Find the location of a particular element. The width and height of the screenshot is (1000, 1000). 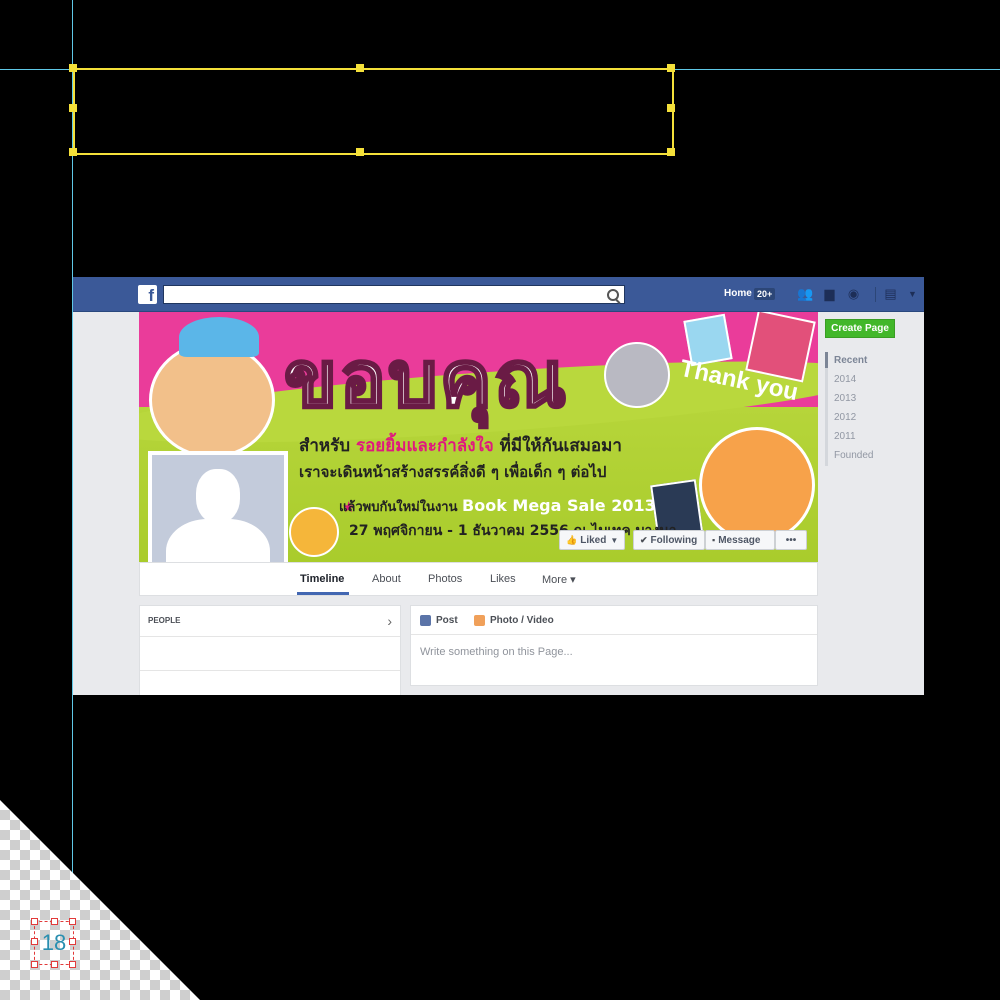

notifications-globe-icon: ◉ is located at coordinates (853, 294).